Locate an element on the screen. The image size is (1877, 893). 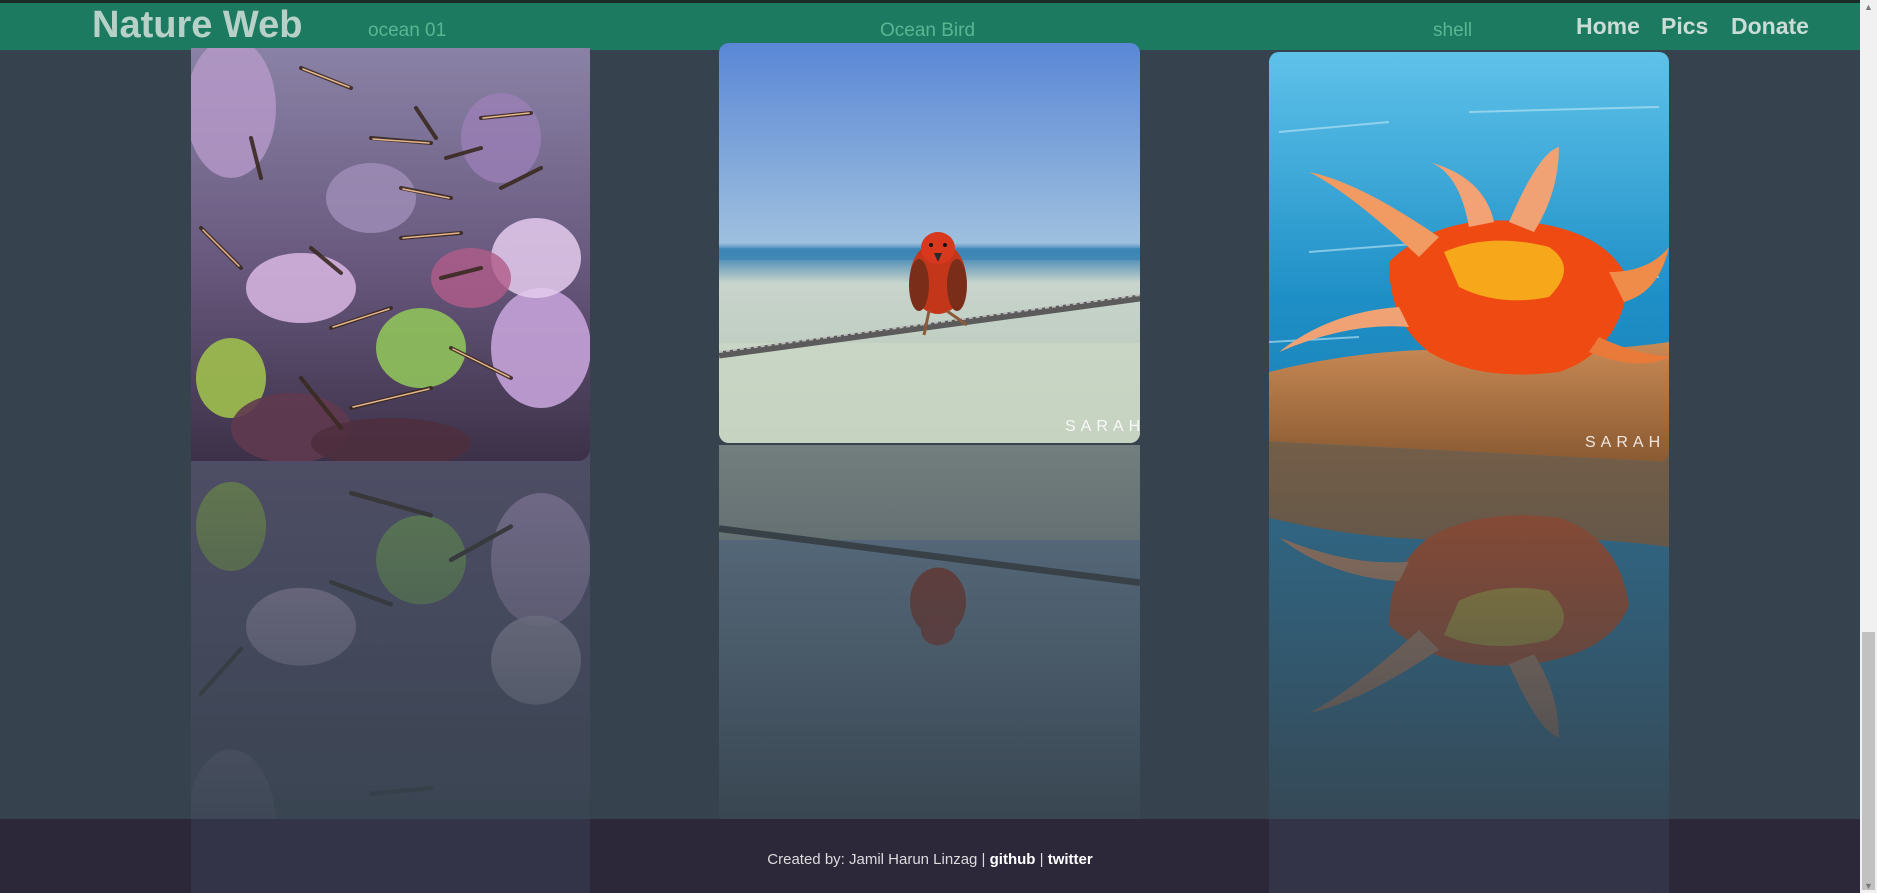
photo-ocean-bird-reflection is located at coordinates (929, 635).